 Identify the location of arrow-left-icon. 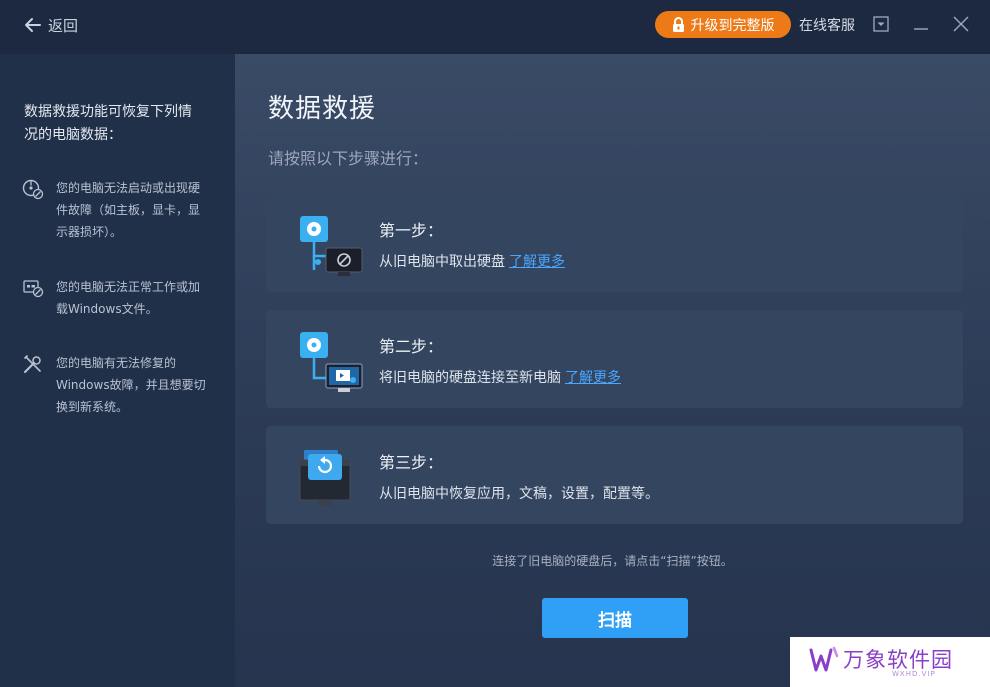
(33, 25).